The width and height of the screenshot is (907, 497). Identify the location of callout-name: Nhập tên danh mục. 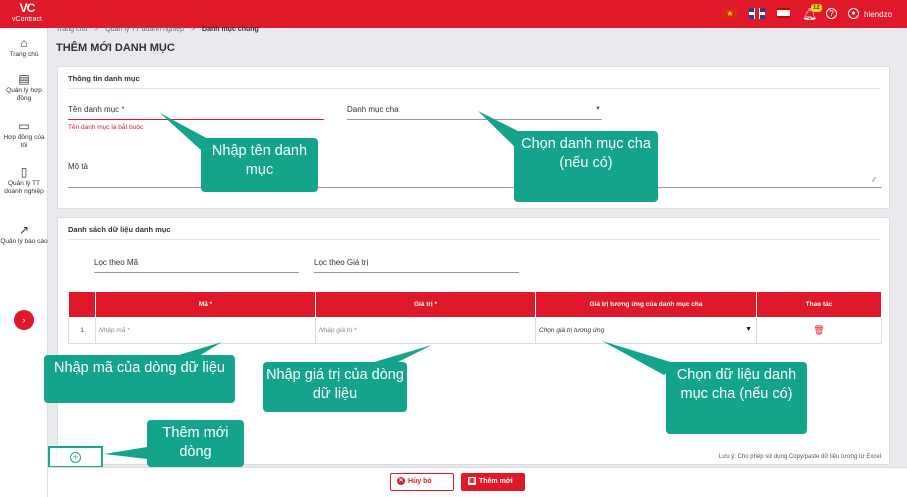
(259, 165).